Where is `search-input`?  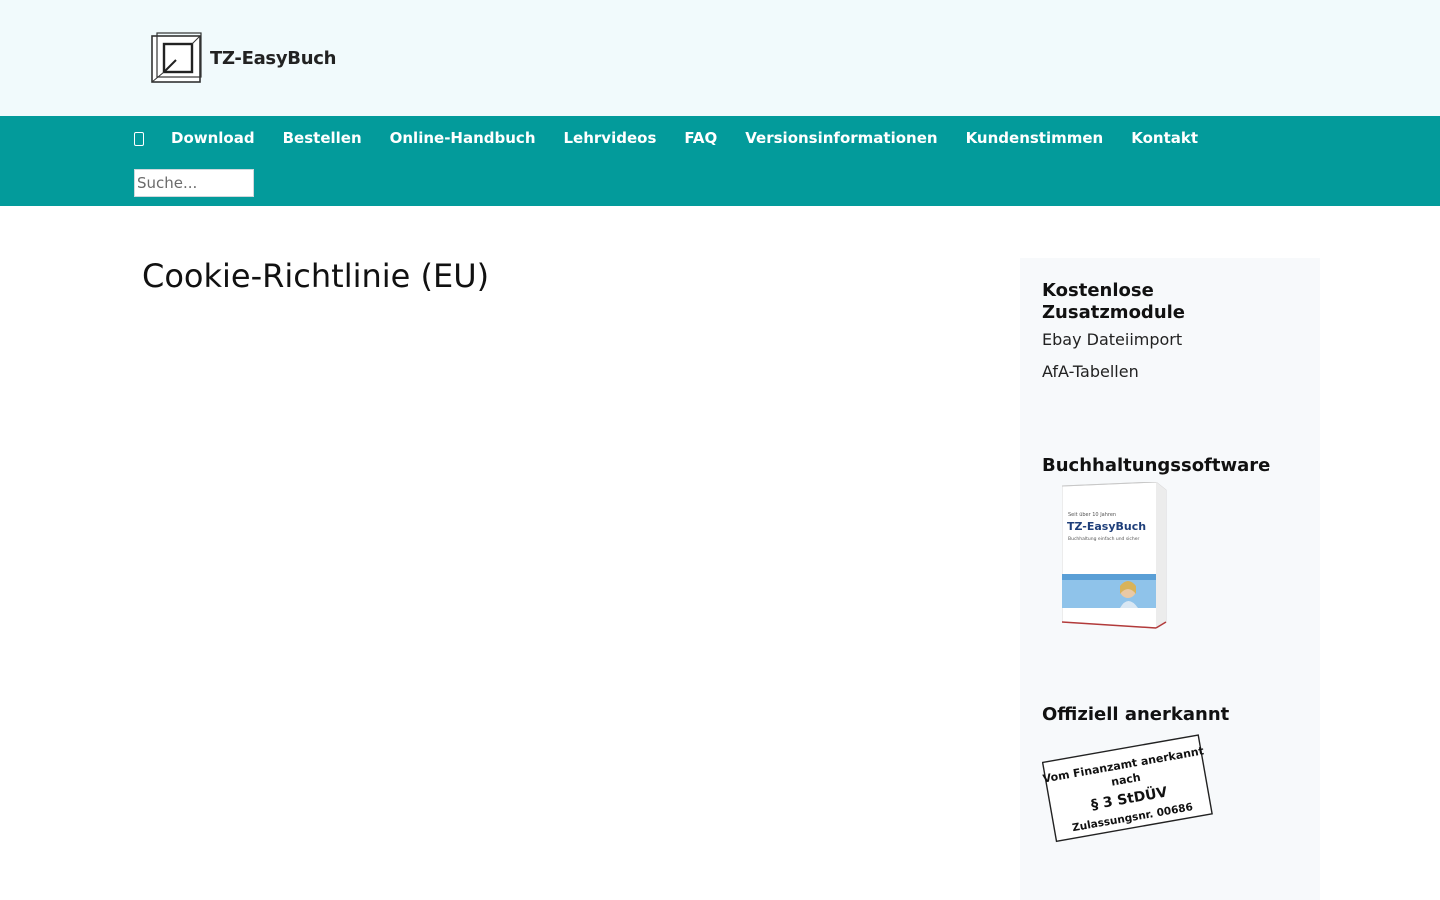 search-input is located at coordinates (194, 183).